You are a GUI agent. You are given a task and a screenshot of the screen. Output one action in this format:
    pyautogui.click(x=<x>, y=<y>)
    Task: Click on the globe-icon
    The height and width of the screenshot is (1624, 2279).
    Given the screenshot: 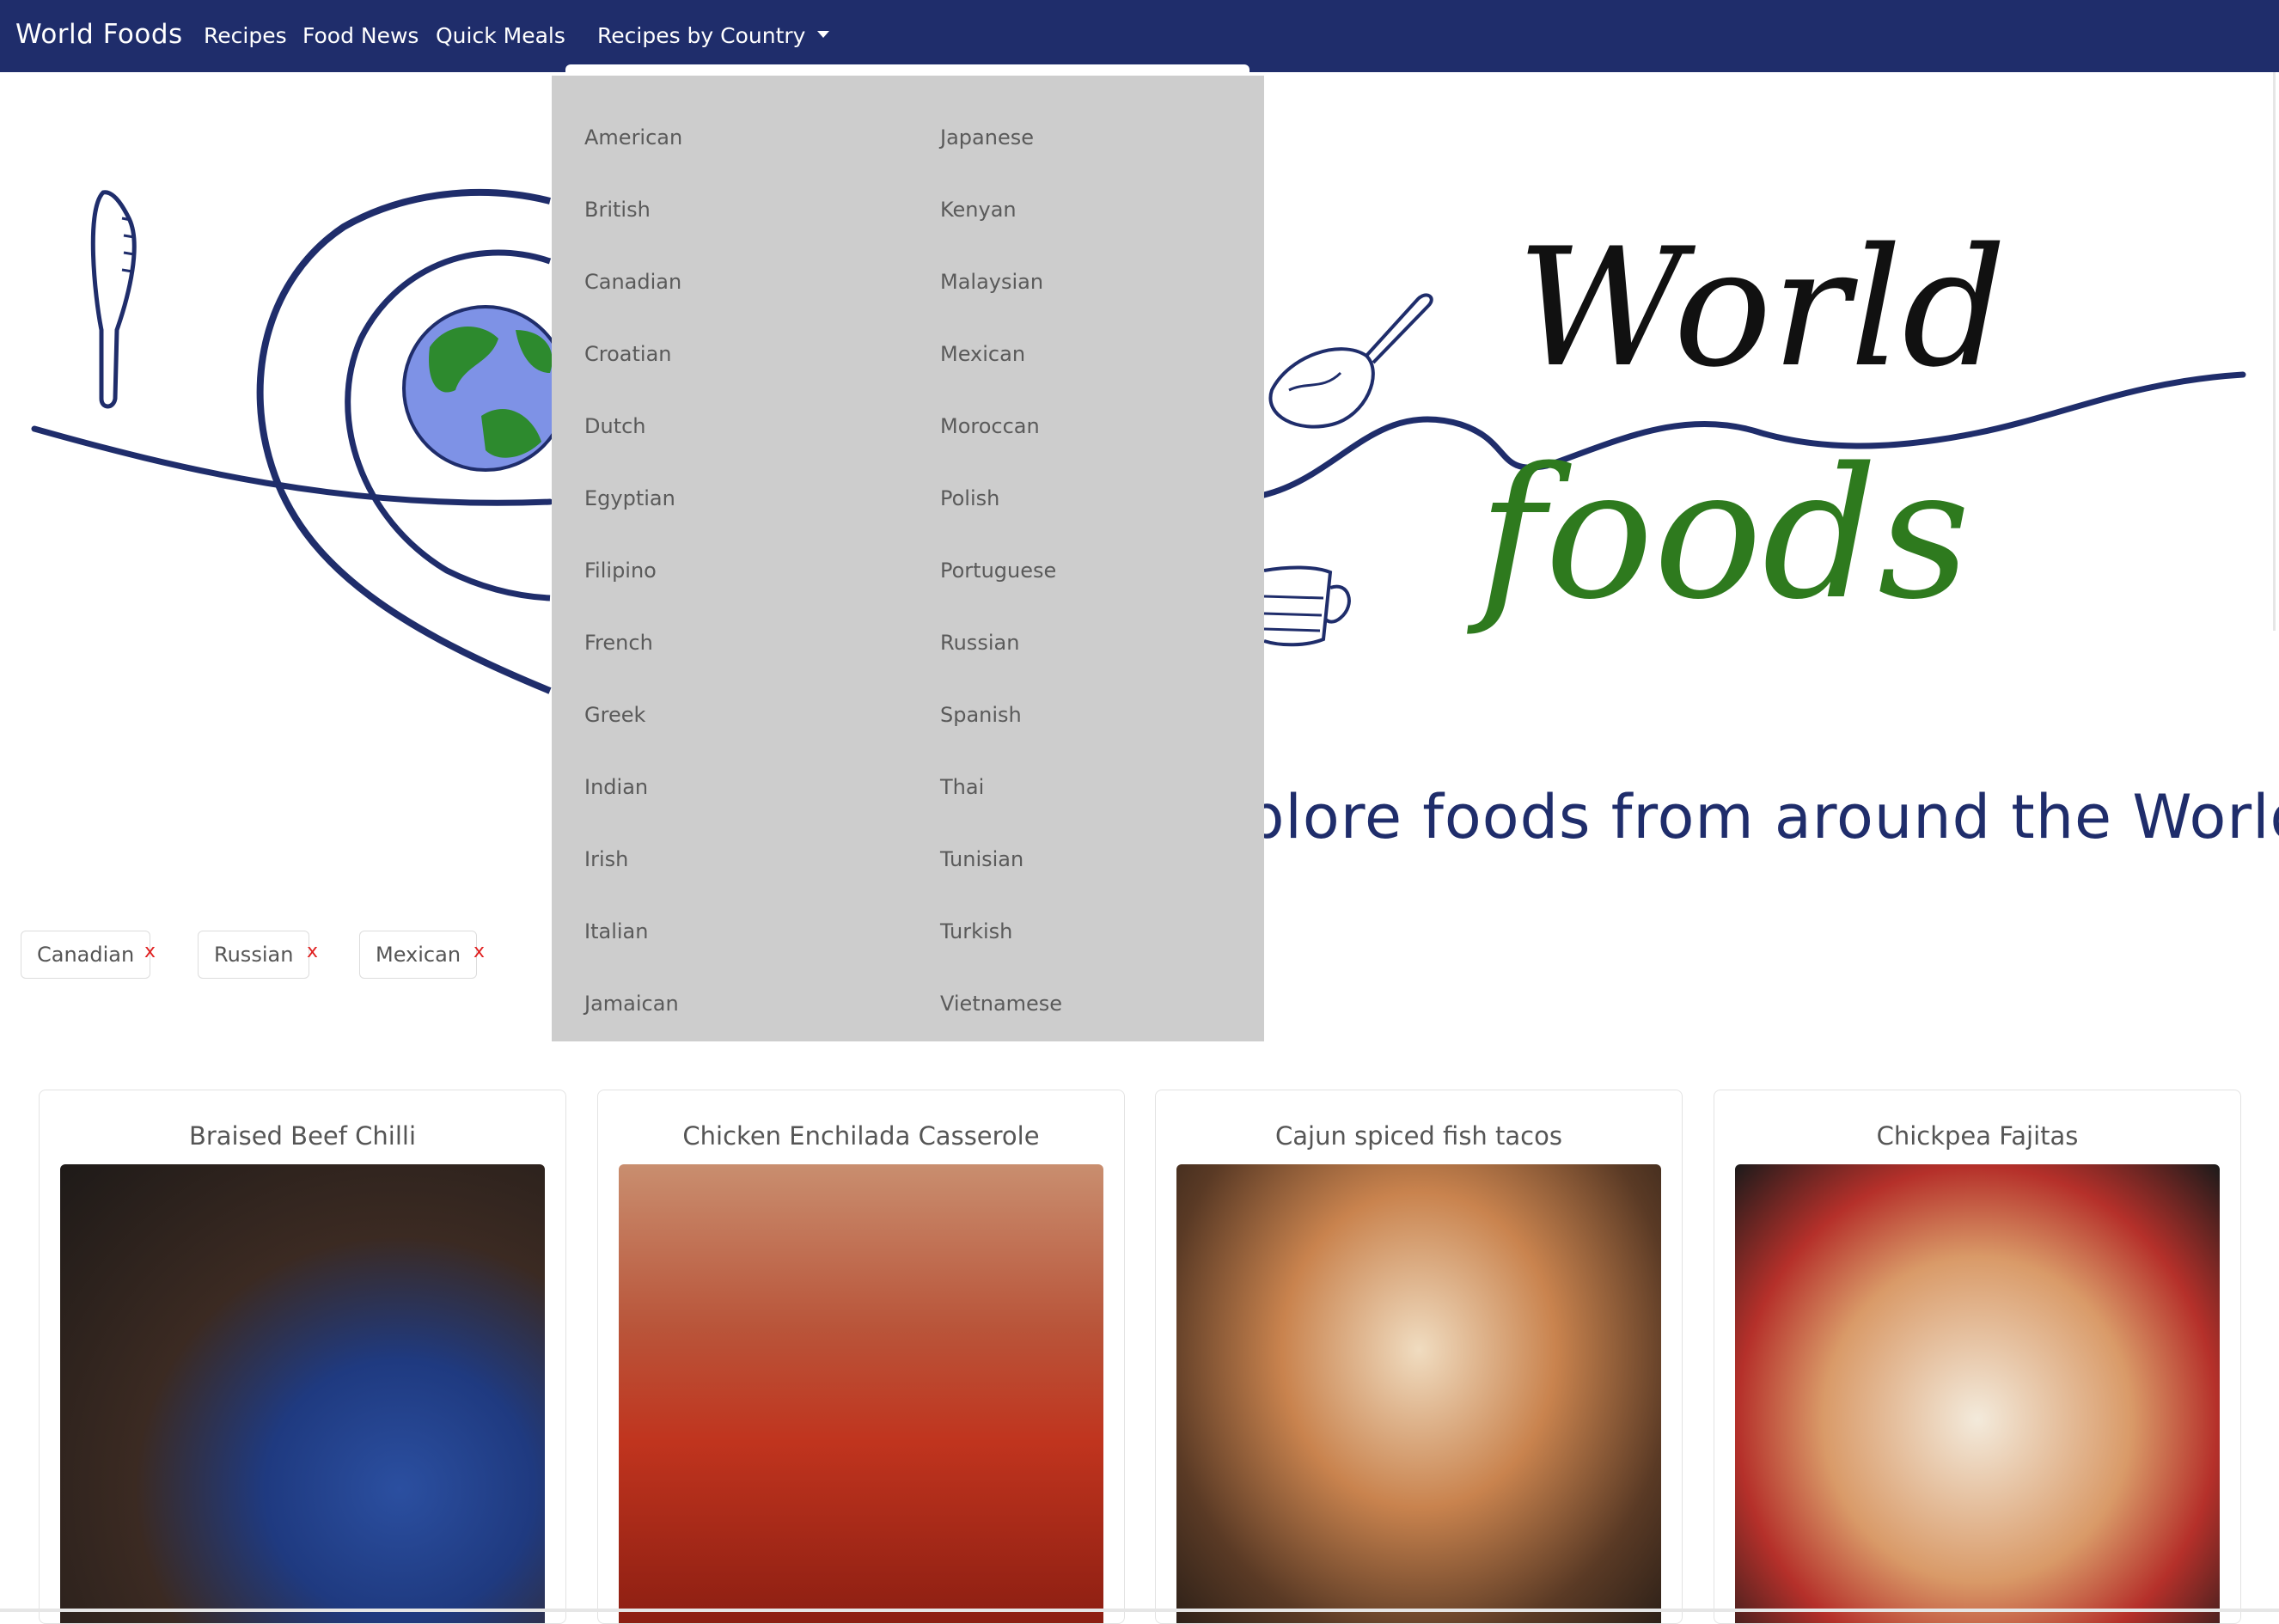 What is the action you would take?
    pyautogui.click(x=485, y=388)
    